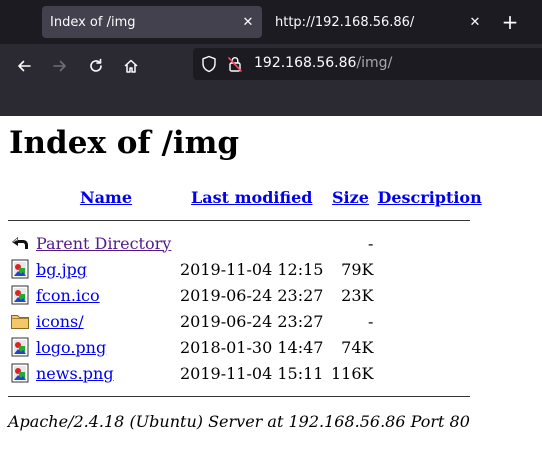 Image resolution: width=542 pixels, height=476 pixels. Describe the element at coordinates (106, 295) in the screenshot. I see `list-item-name: fcon.ico` at that location.